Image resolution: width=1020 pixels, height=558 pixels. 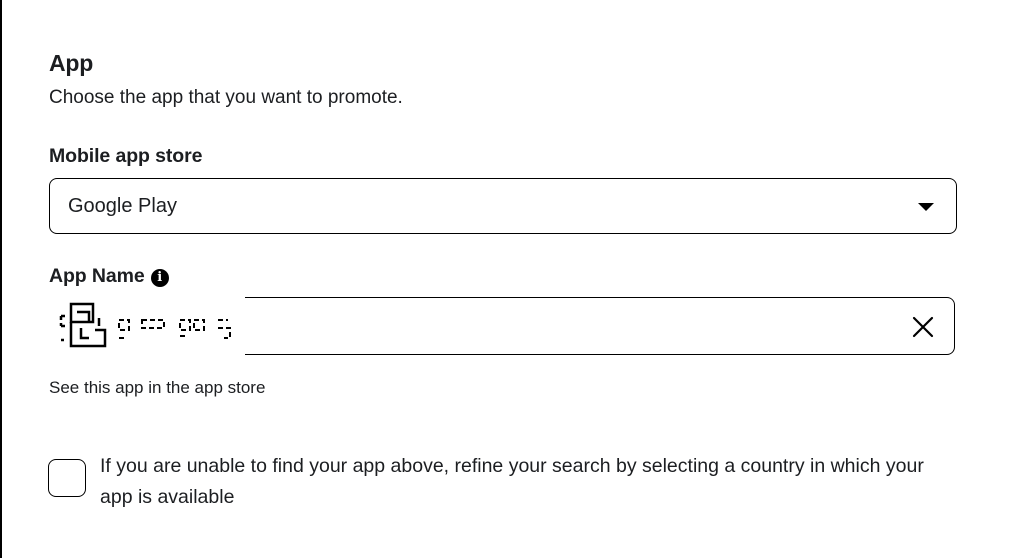 I want to click on app-store-select: Google Play, so click(x=503, y=206).